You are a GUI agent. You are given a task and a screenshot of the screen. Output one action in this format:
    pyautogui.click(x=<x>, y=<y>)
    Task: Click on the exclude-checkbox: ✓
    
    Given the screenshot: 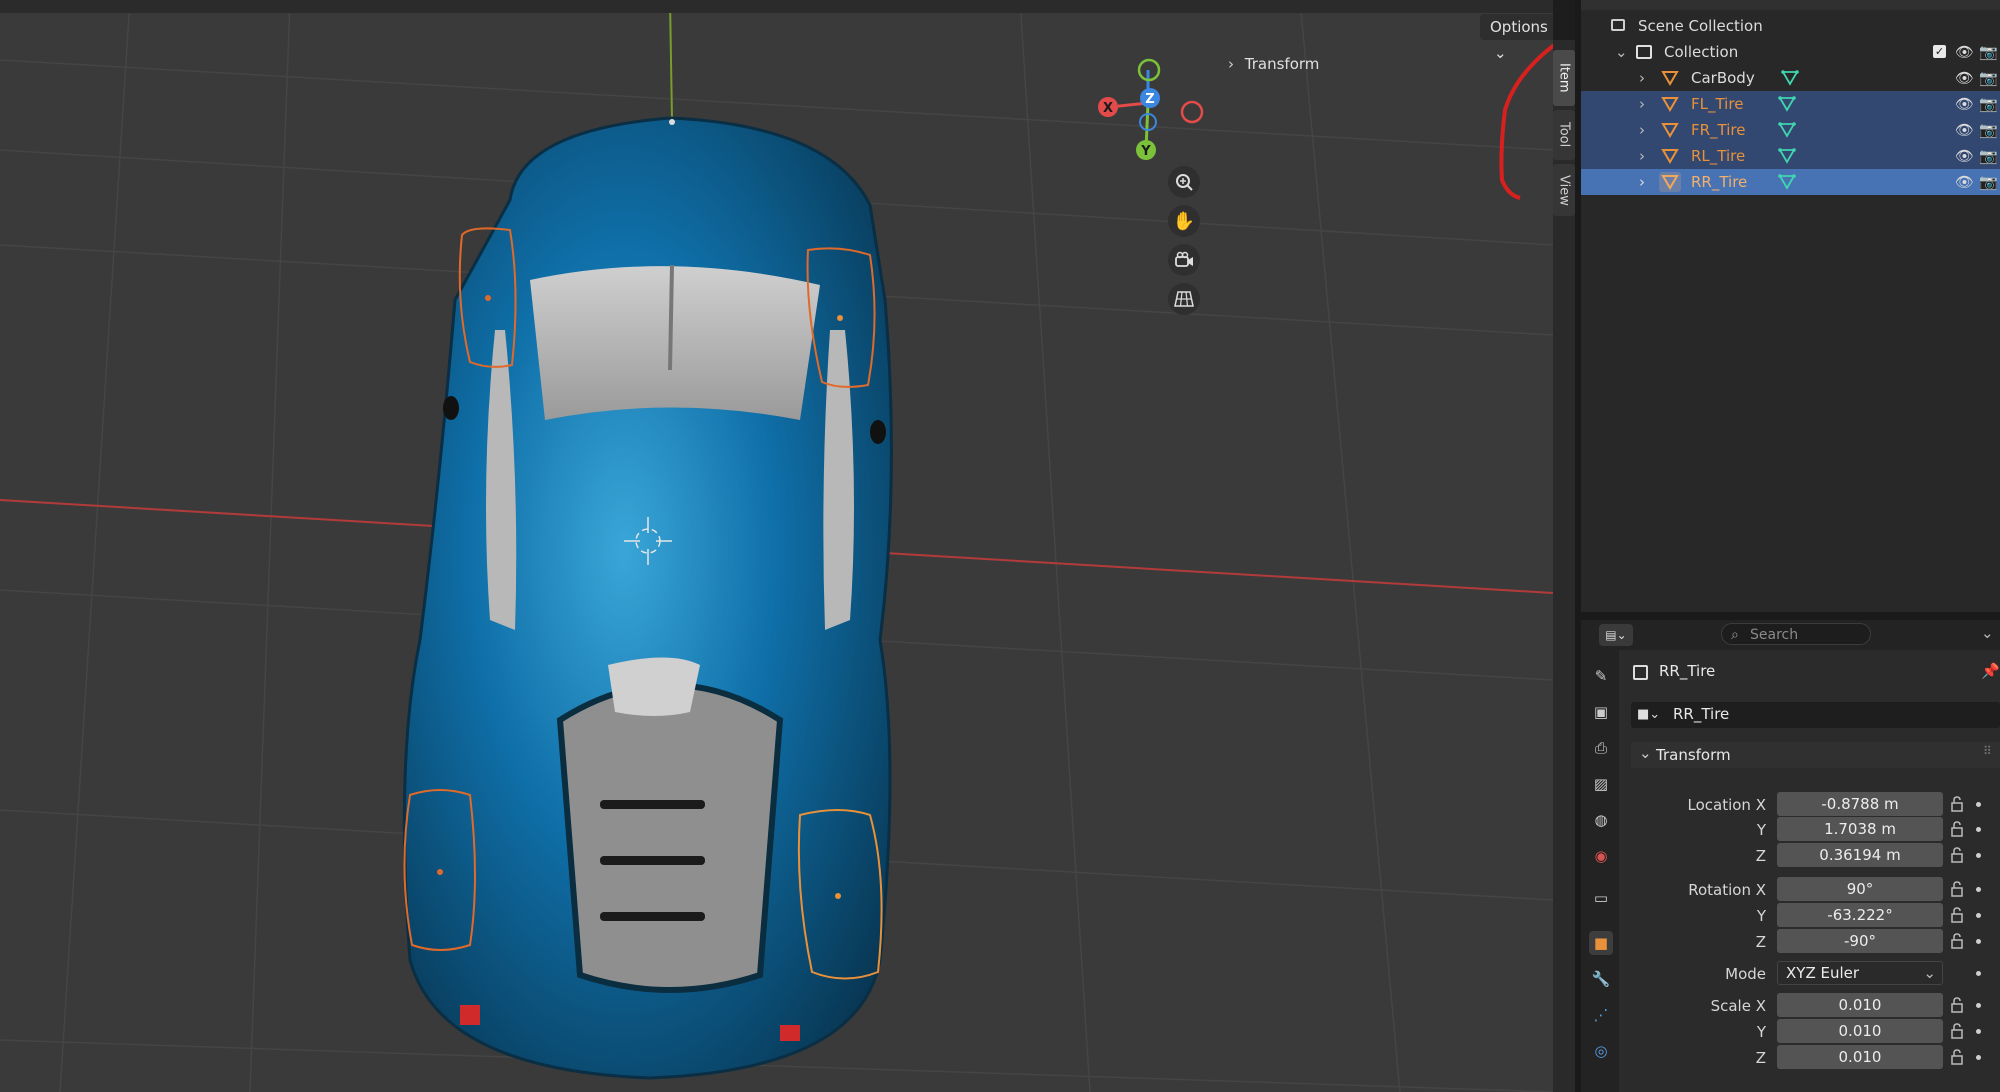 What is the action you would take?
    pyautogui.click(x=1939, y=51)
    